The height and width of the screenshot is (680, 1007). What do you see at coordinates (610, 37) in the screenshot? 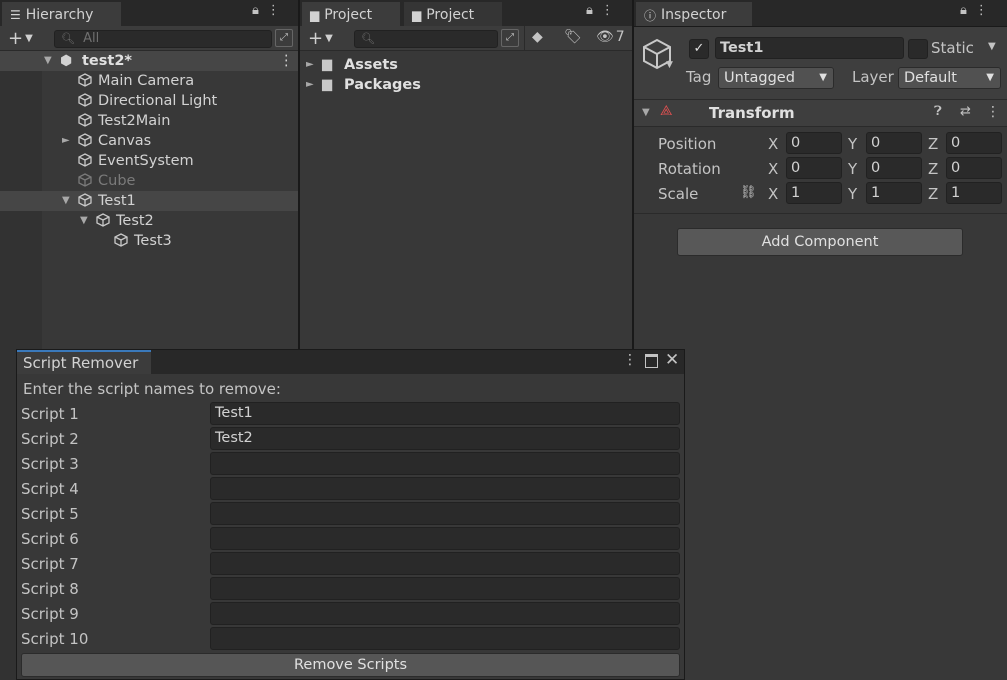
I see `hidden-packages-icon: 👁︎ 7` at bounding box center [610, 37].